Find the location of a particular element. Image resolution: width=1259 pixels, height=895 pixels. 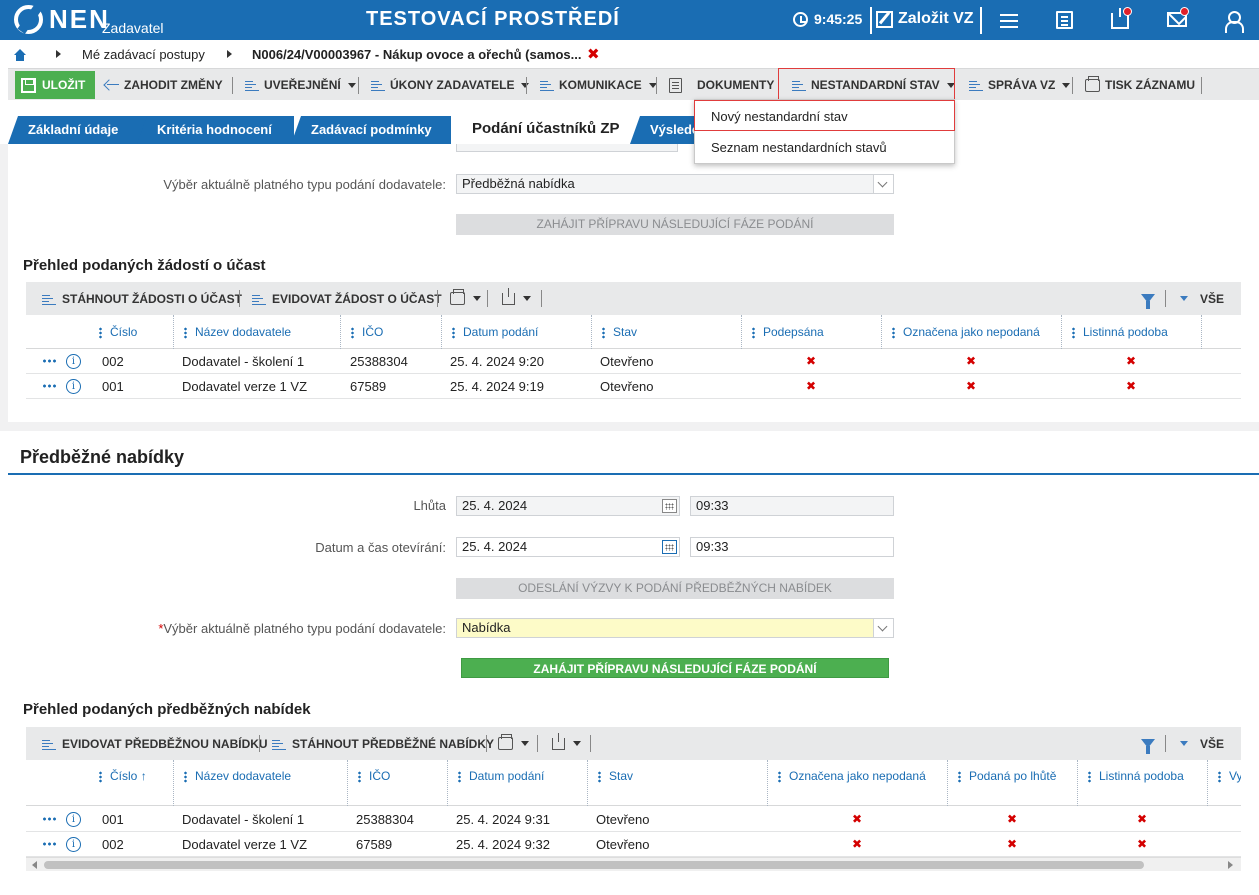

signed-no-icon: ✖ is located at coordinates (811, 386).